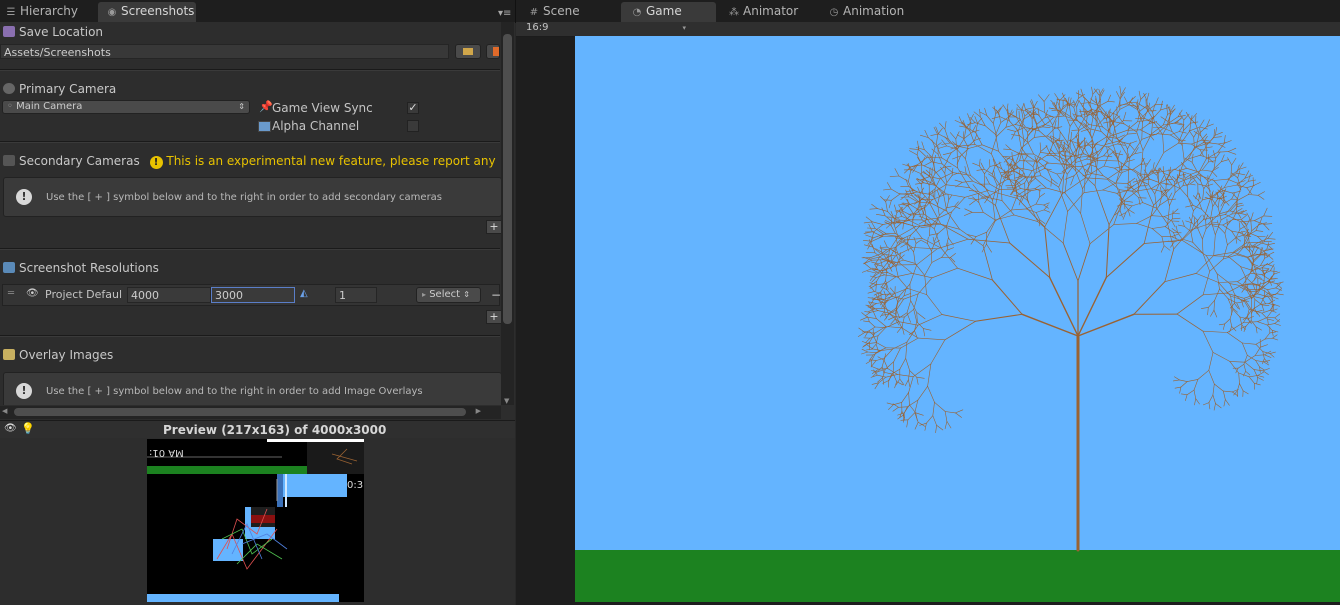 The height and width of the screenshot is (605, 1340). What do you see at coordinates (11, 12) in the screenshot?
I see `list-icon: ☰` at bounding box center [11, 12].